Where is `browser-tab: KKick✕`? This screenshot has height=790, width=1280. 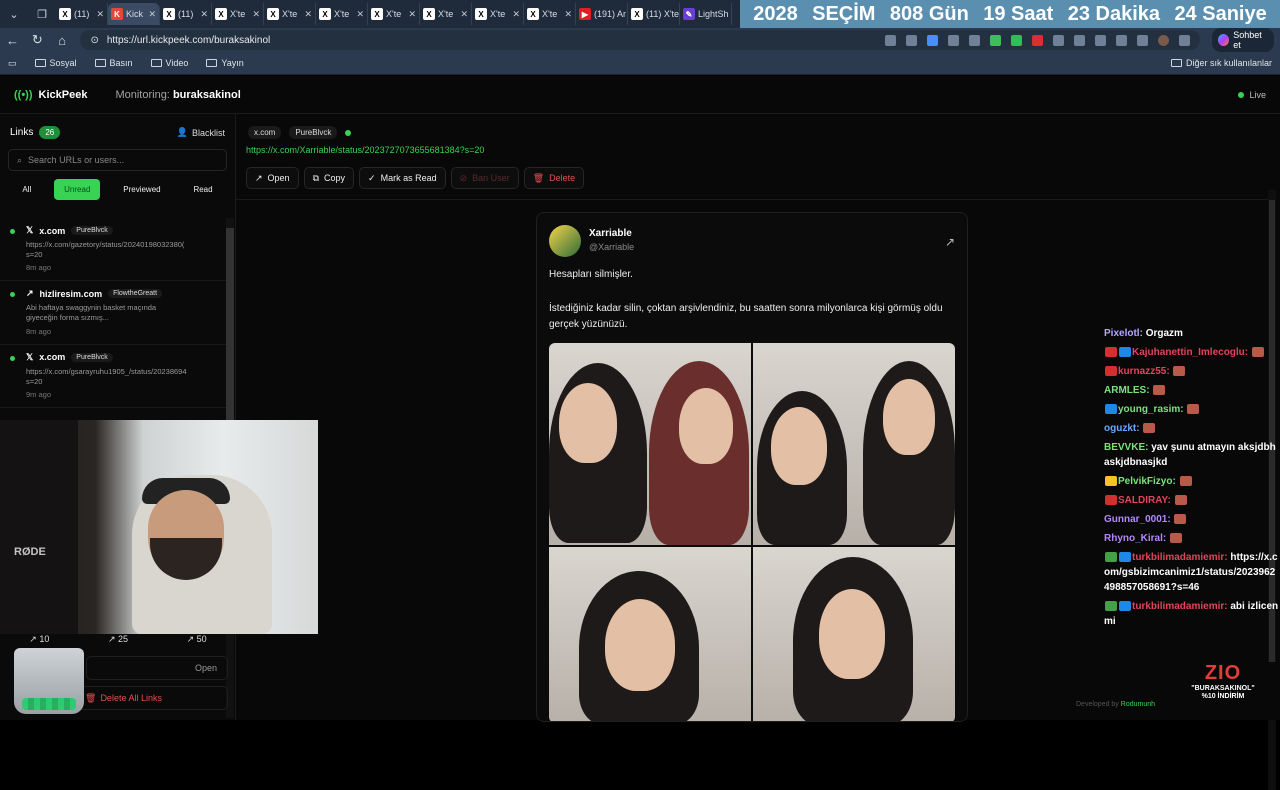 browser-tab: KKick✕ is located at coordinates (134, 14).